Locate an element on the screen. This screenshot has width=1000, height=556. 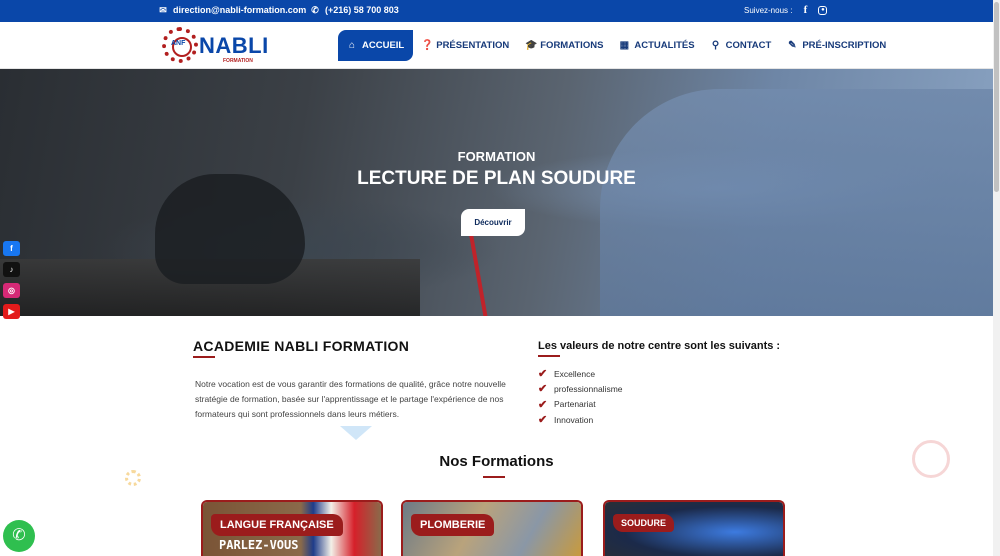
nav-label: PRÉSENTATION is located at coordinates (473, 45).